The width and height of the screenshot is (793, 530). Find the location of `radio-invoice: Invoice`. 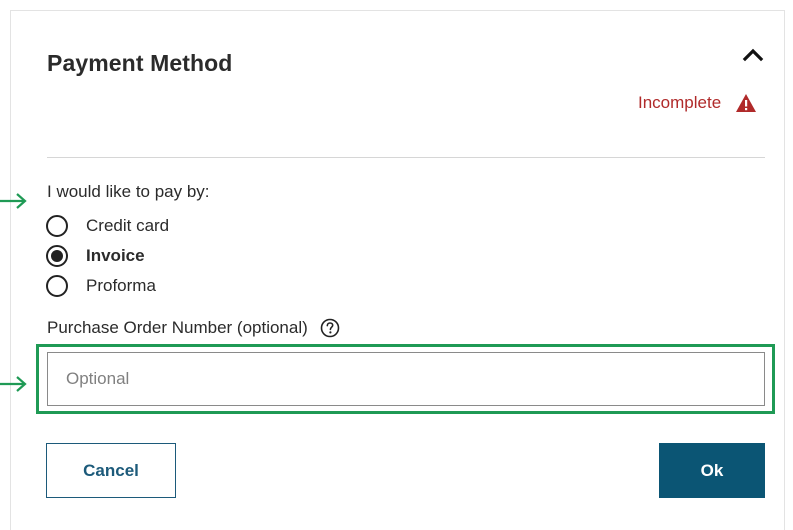

radio-invoice: Invoice is located at coordinates (95, 256).